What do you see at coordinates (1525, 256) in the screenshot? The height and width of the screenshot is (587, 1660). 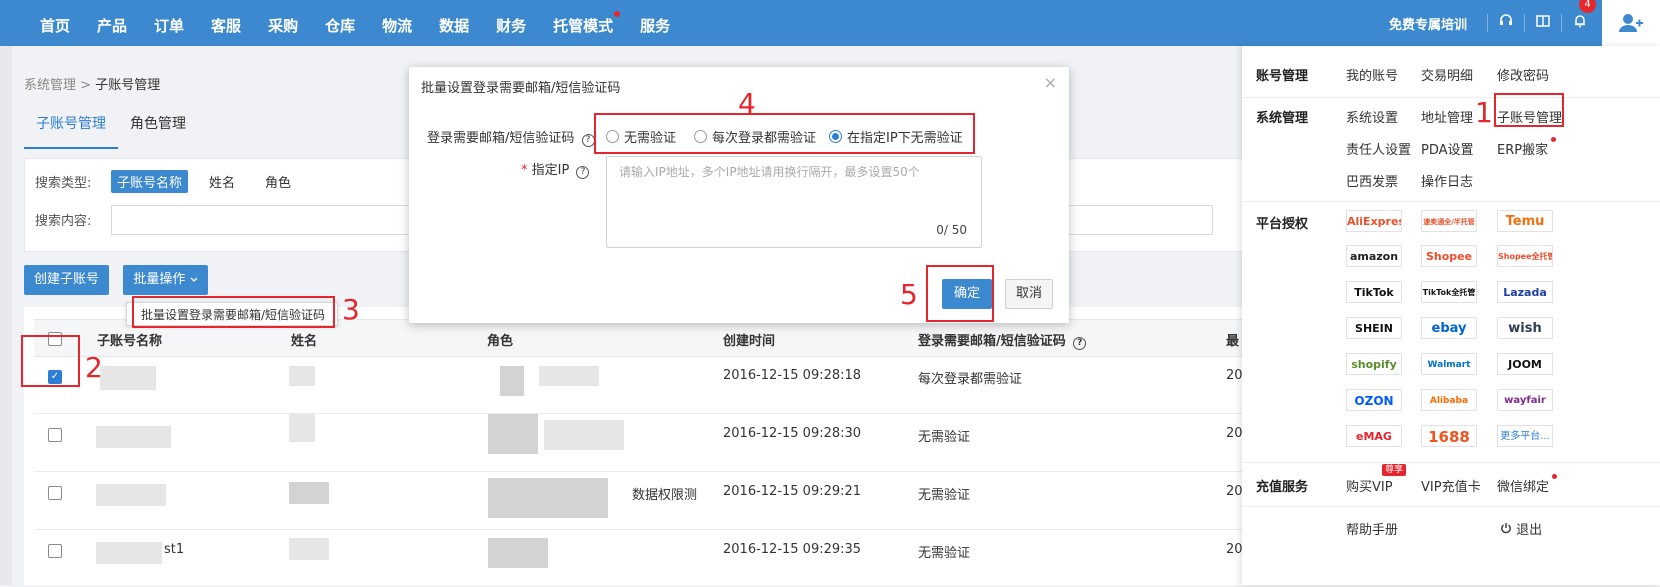 I see `shopee-managed-logo: Shopee全托管` at bounding box center [1525, 256].